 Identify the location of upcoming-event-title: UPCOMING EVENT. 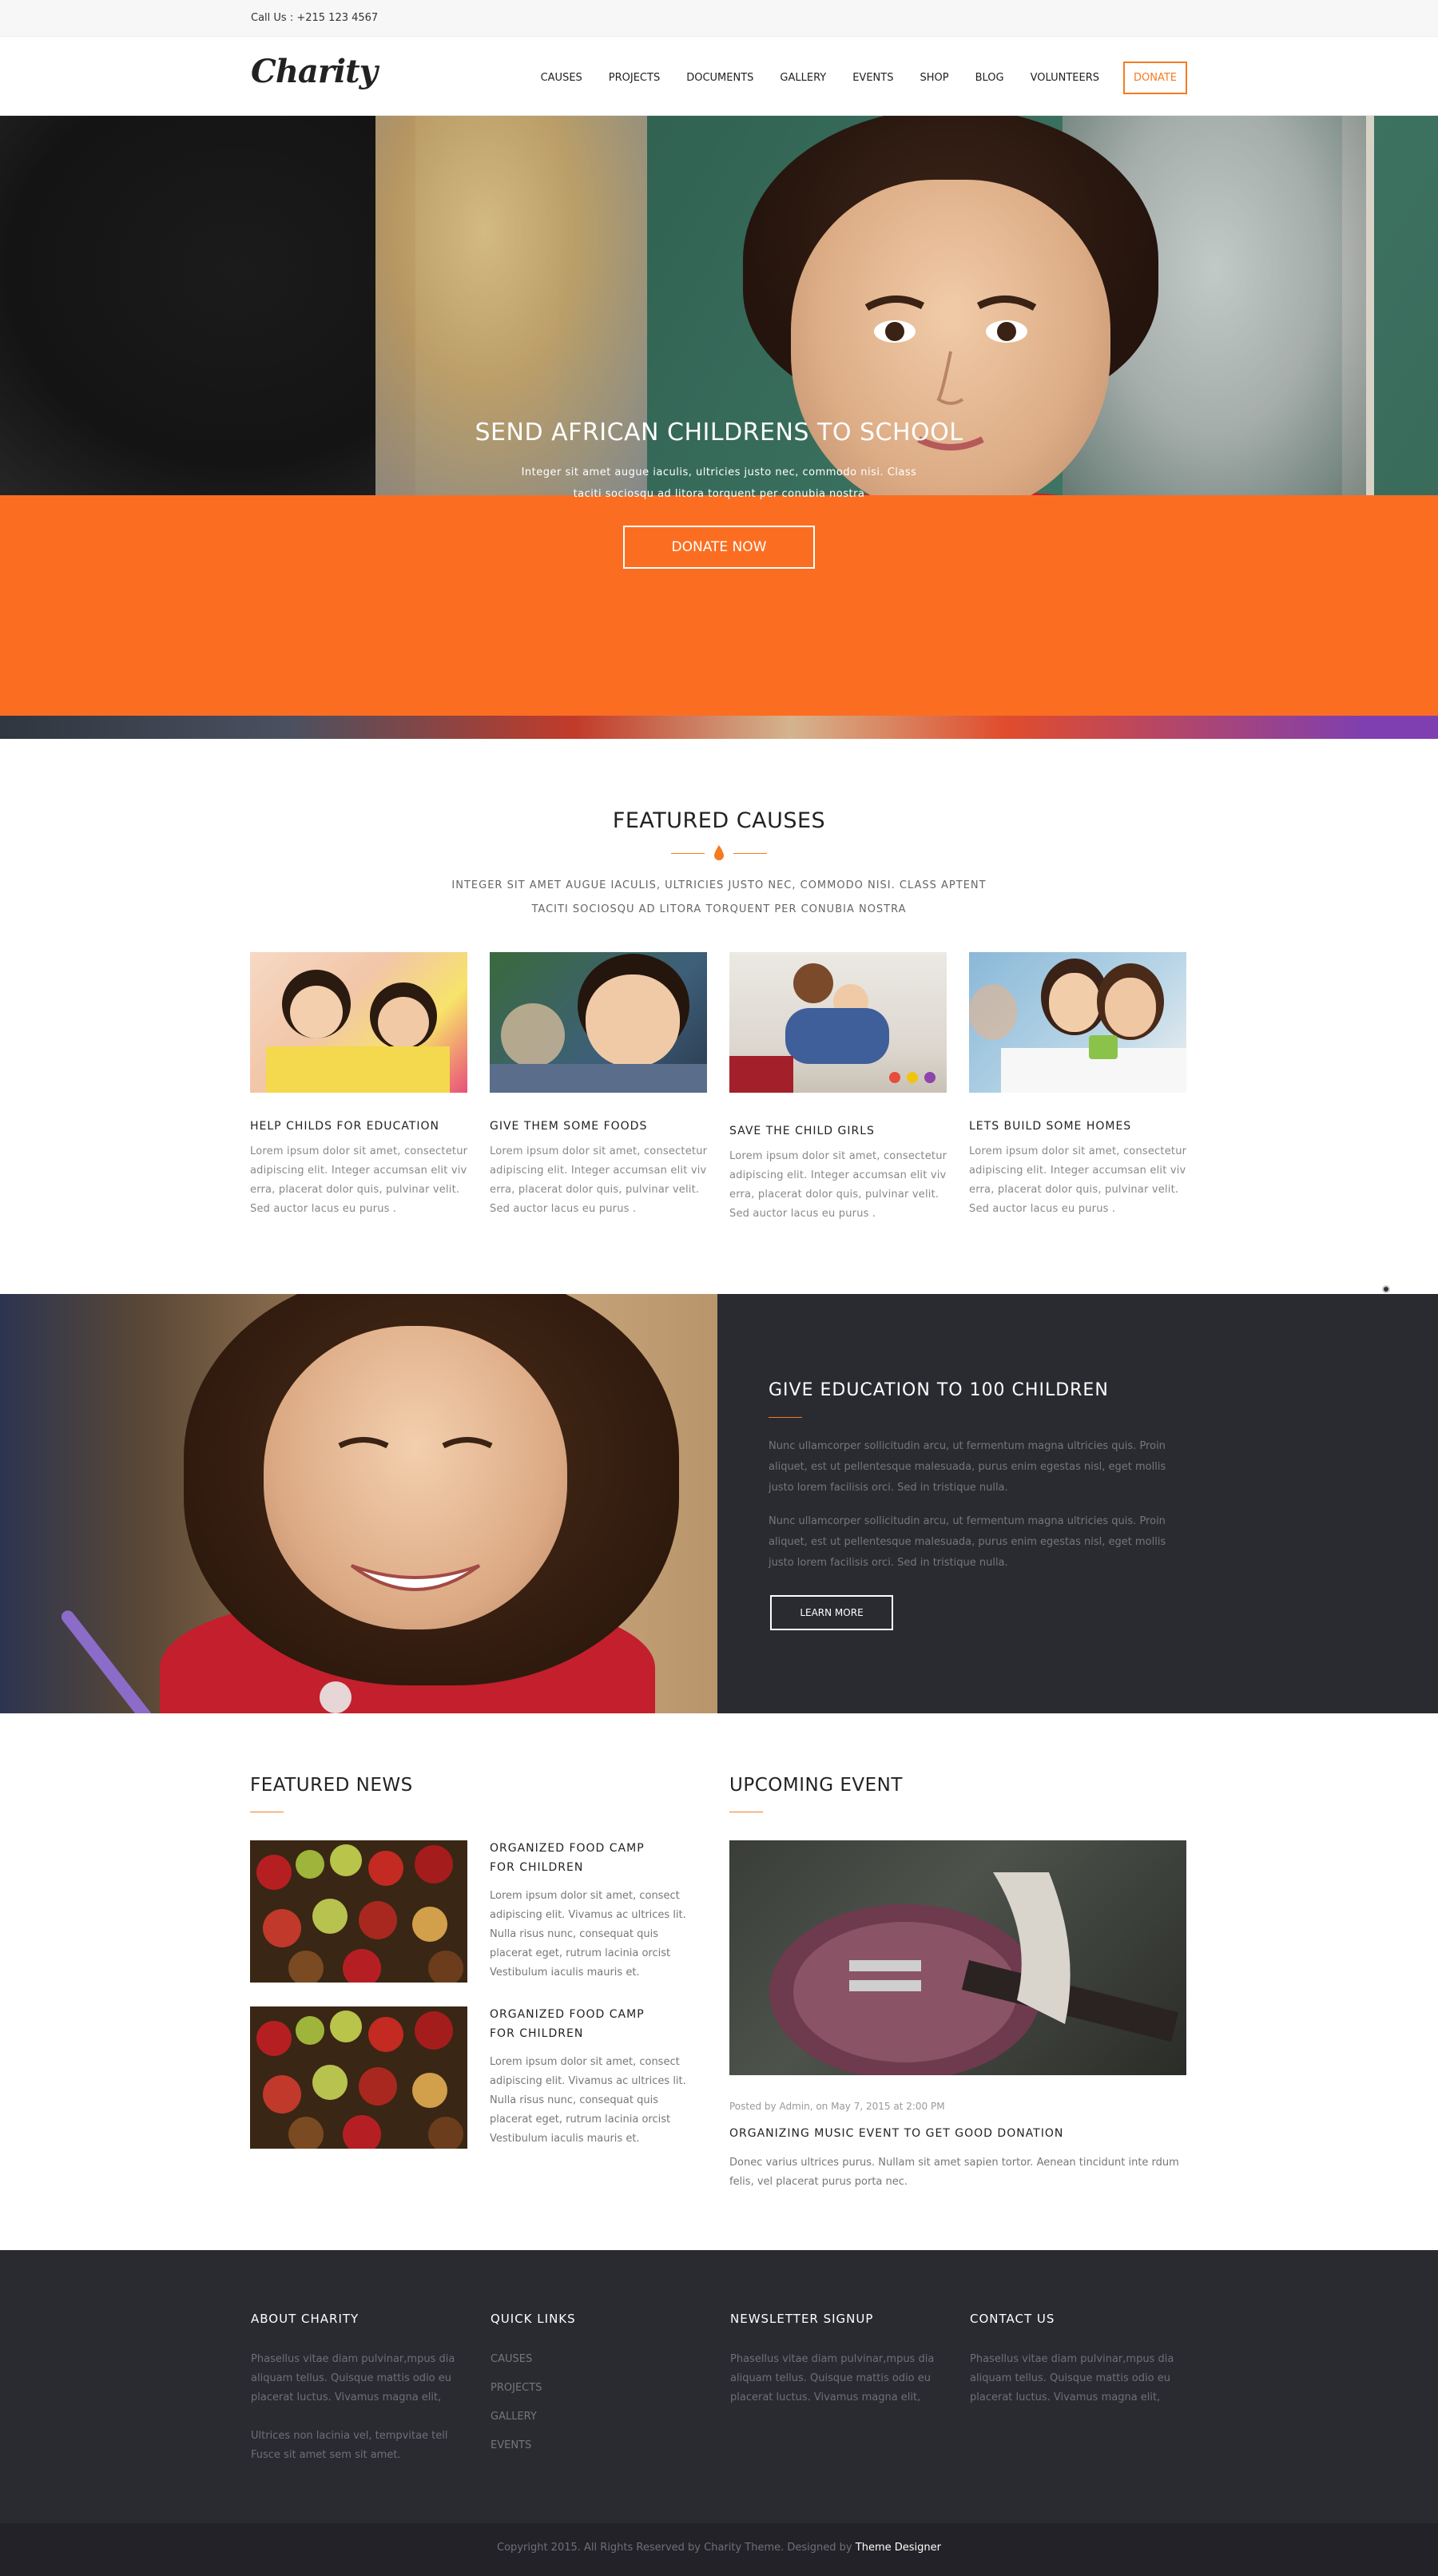
(816, 1786).